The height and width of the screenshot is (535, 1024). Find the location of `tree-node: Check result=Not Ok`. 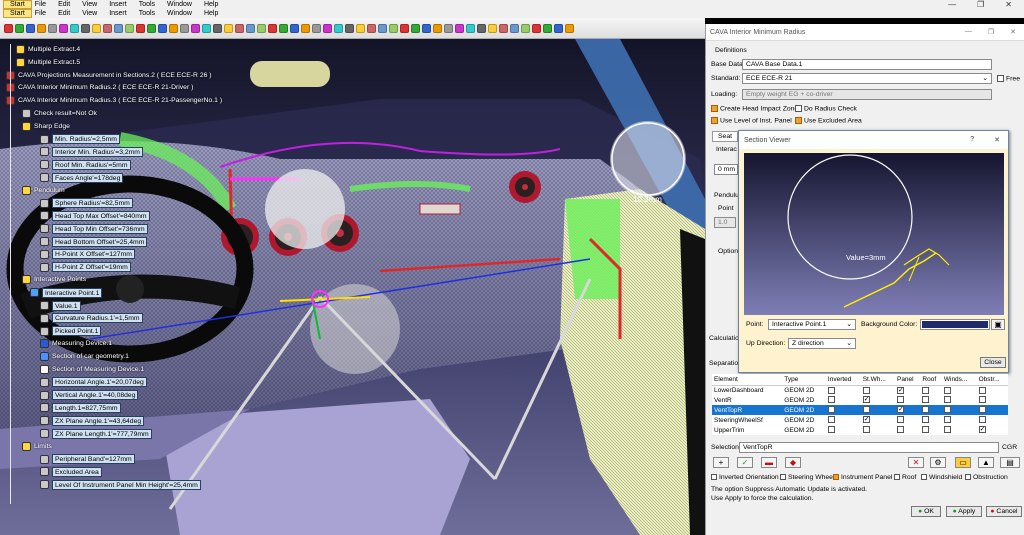

tree-node: Check result=Not Ok is located at coordinates (59, 113).